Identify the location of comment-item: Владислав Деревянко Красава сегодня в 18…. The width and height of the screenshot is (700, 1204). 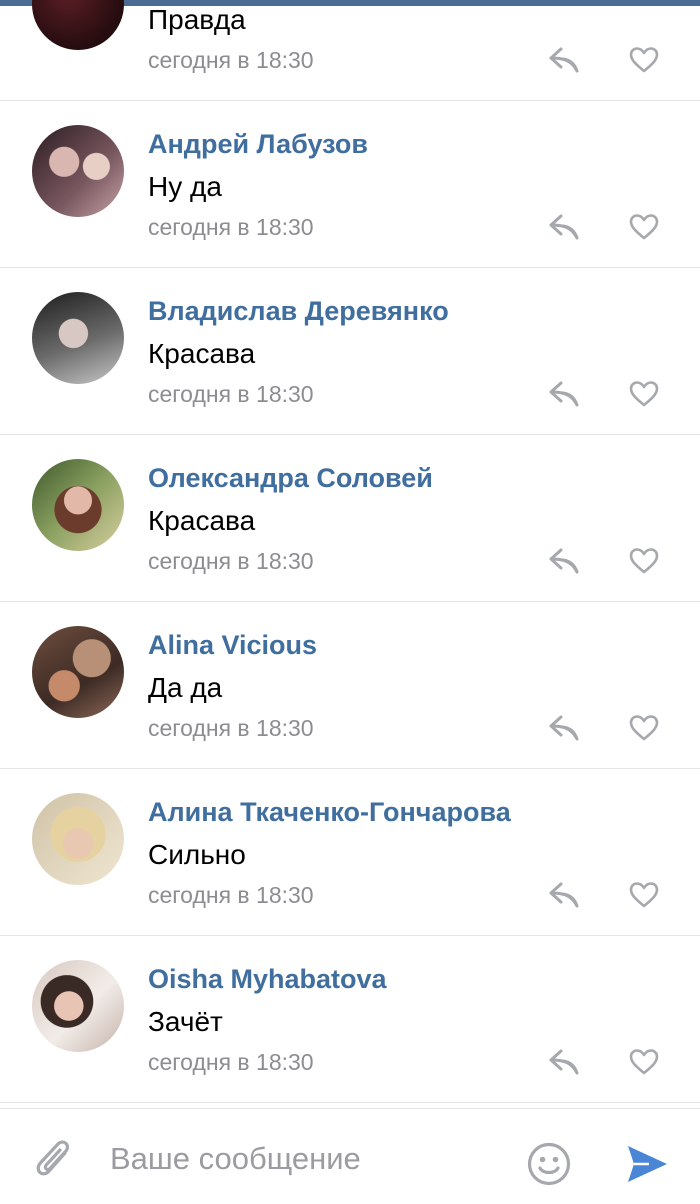
(350, 351).